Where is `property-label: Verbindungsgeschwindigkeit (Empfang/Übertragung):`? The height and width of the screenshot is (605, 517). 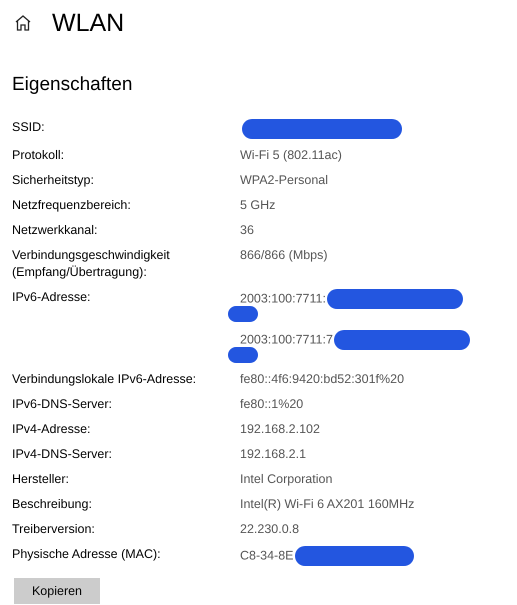 property-label: Verbindungsgeschwindigkeit (Empfang/Übertragung): is located at coordinates (91, 264).